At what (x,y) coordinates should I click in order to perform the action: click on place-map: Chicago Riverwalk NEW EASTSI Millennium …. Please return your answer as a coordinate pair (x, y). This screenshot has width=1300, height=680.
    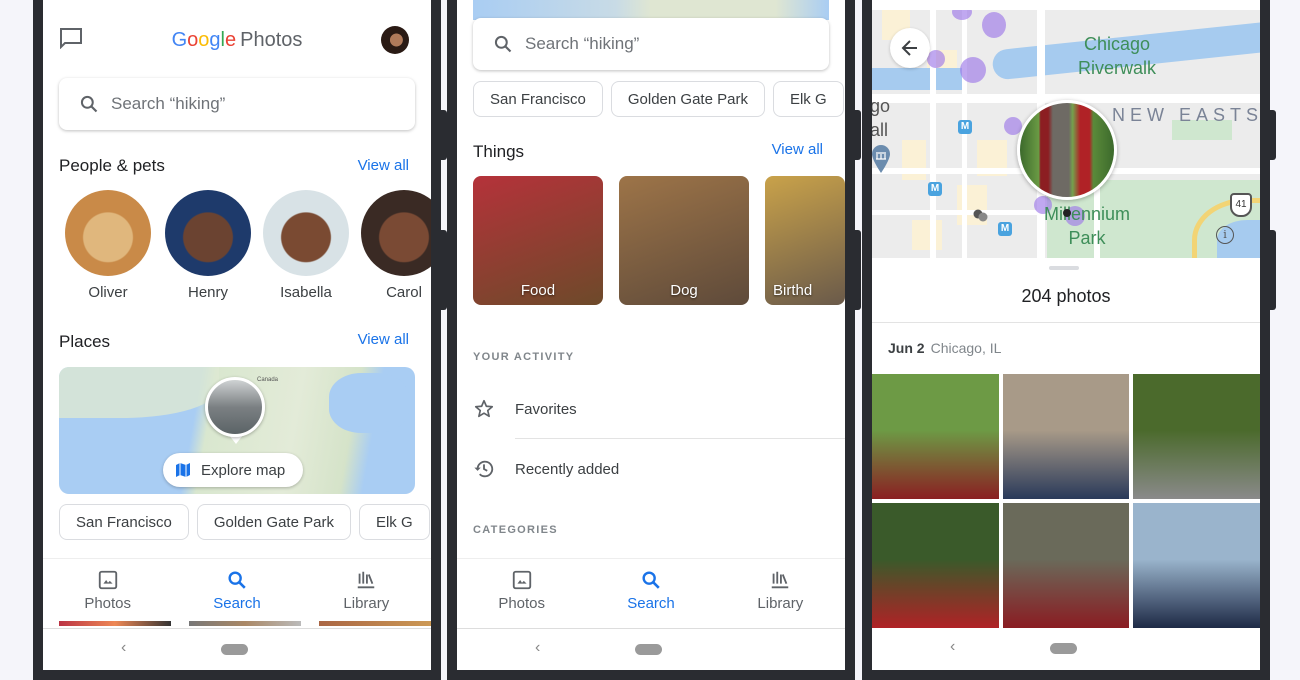
    Looking at the image, I should click on (1066, 134).